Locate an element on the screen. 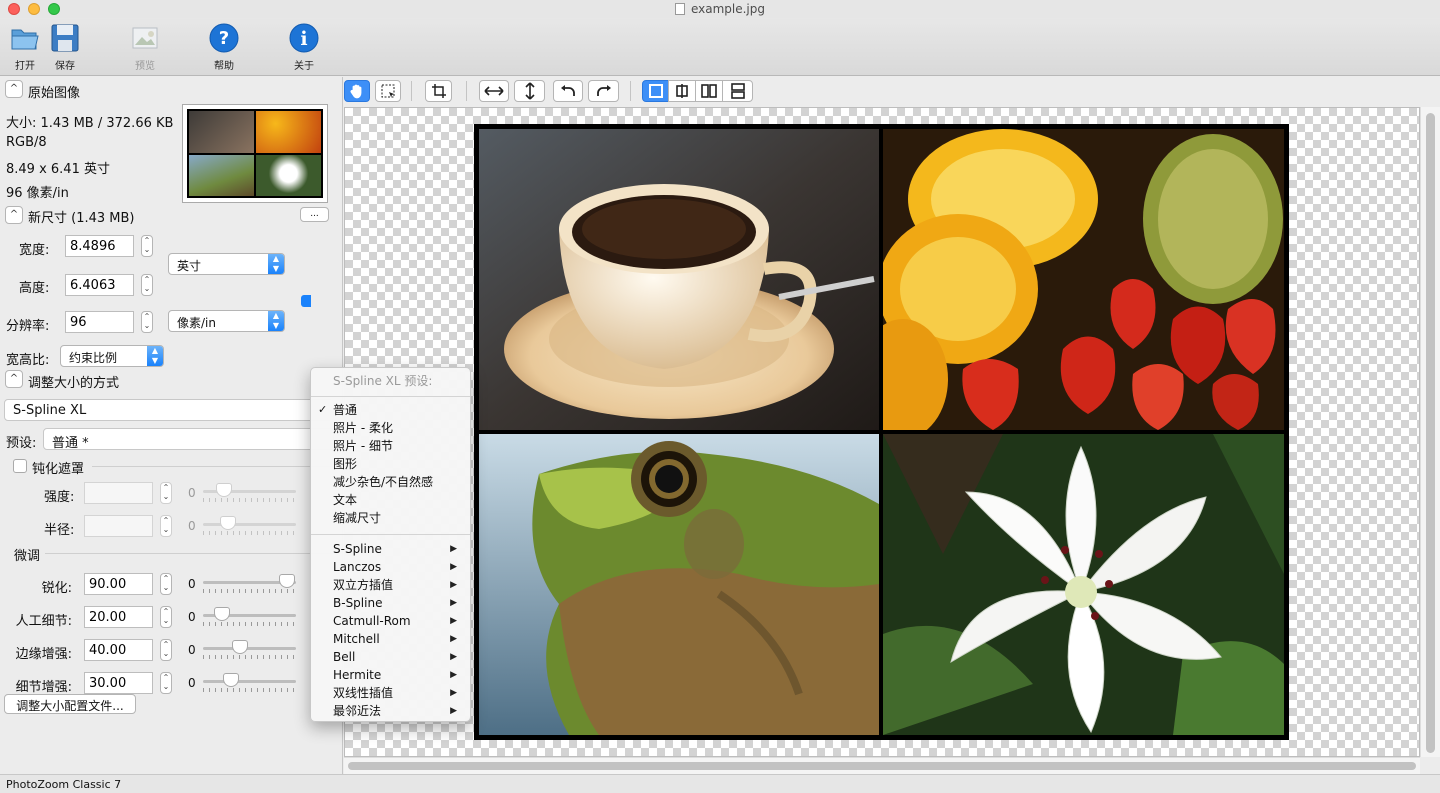  original-thumbnail is located at coordinates (255, 153).